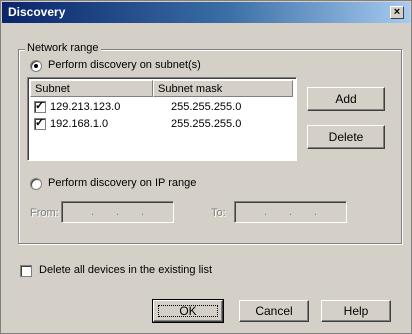 The width and height of the screenshot is (412, 334). I want to click on table-row: 192.168.1.0 255.255.255.0, so click(137, 124).